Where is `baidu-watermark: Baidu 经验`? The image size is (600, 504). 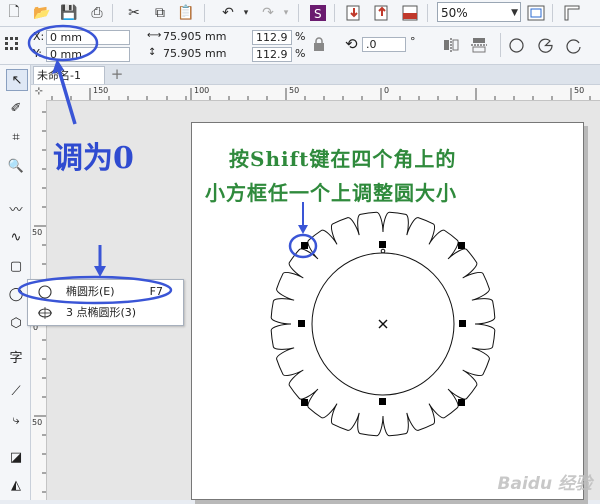
baidu-watermark: Baidu 经验 is located at coordinates (544, 484).